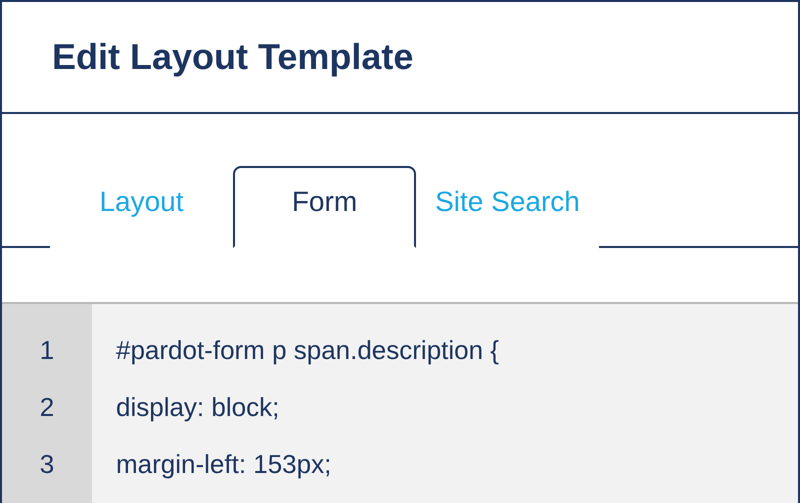  What do you see at coordinates (47, 350) in the screenshot?
I see `line-number: 1` at bounding box center [47, 350].